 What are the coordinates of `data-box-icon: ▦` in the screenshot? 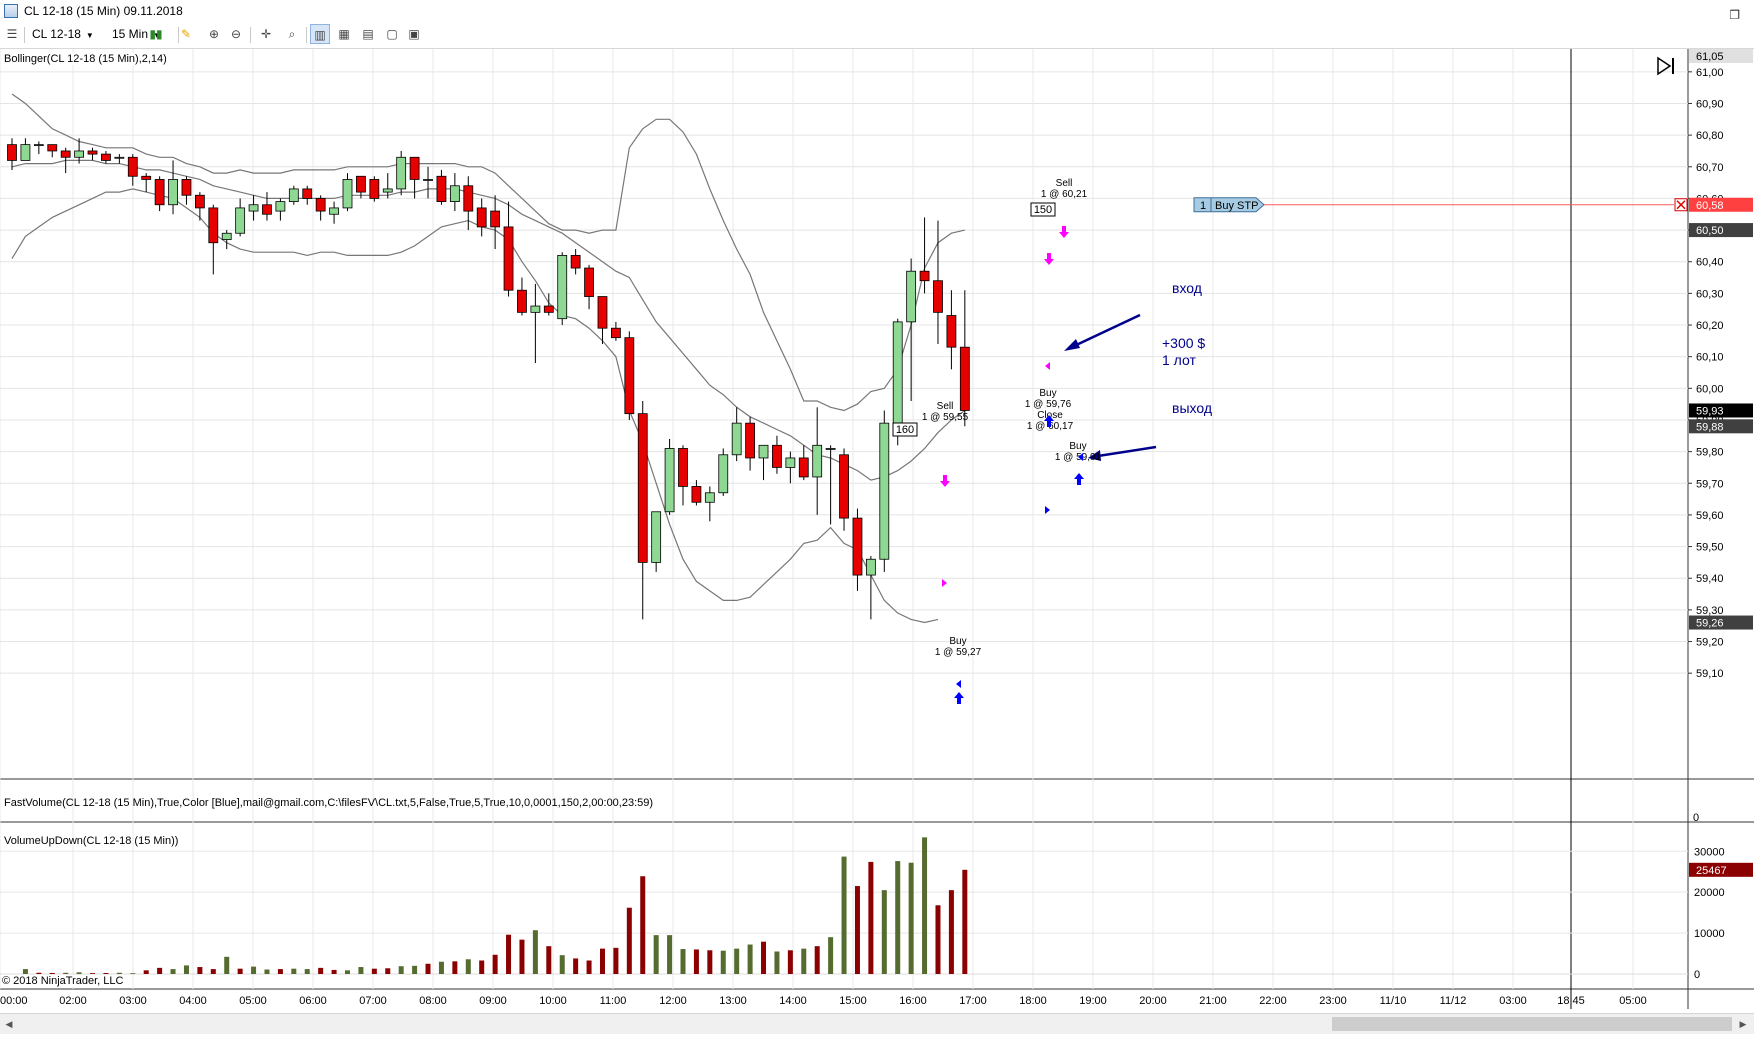 It's located at (344, 34).